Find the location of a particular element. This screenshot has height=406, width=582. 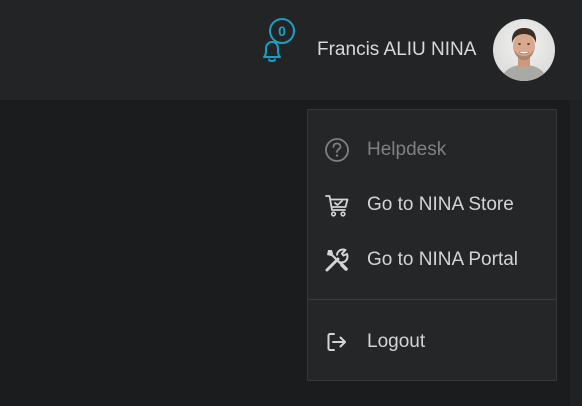

tools-icon is located at coordinates (337, 260).